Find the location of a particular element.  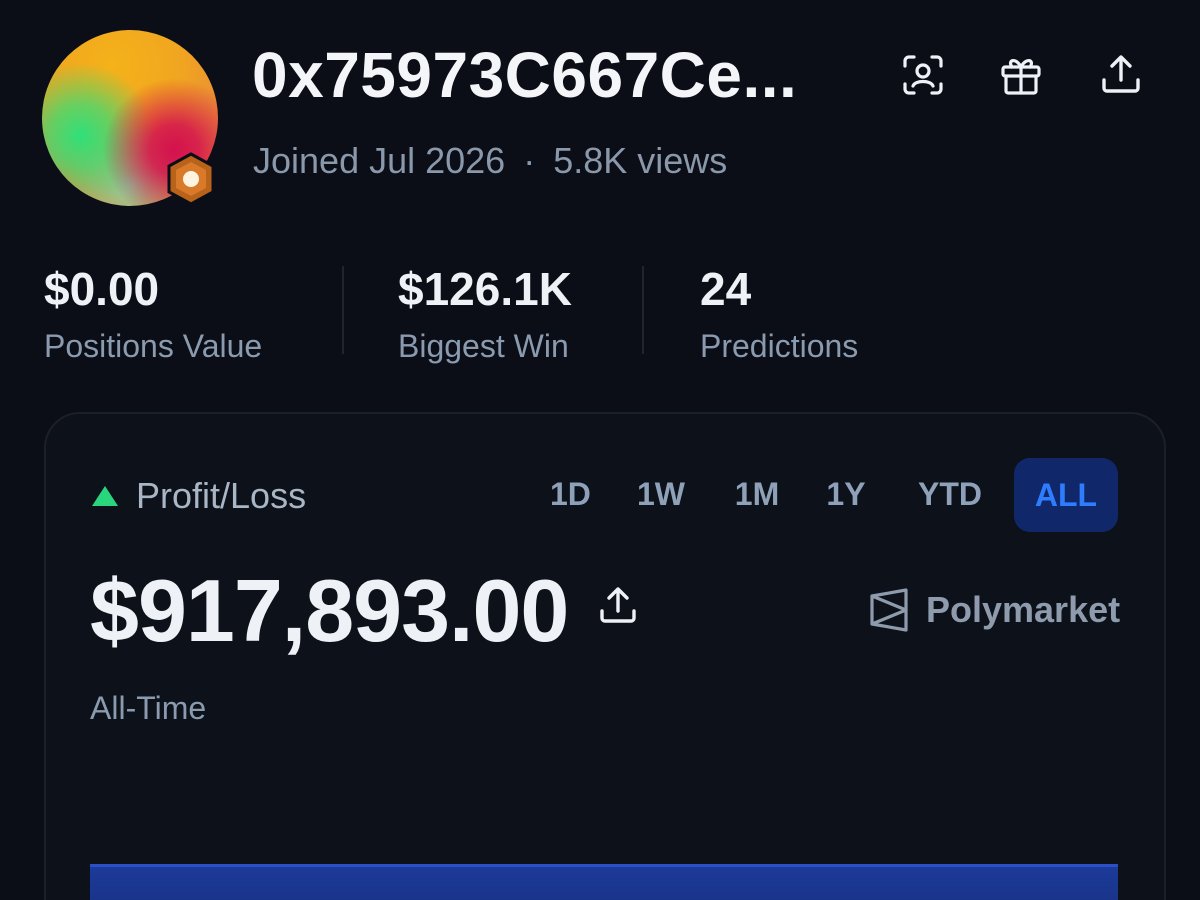

gift-icon is located at coordinates (1021, 75).